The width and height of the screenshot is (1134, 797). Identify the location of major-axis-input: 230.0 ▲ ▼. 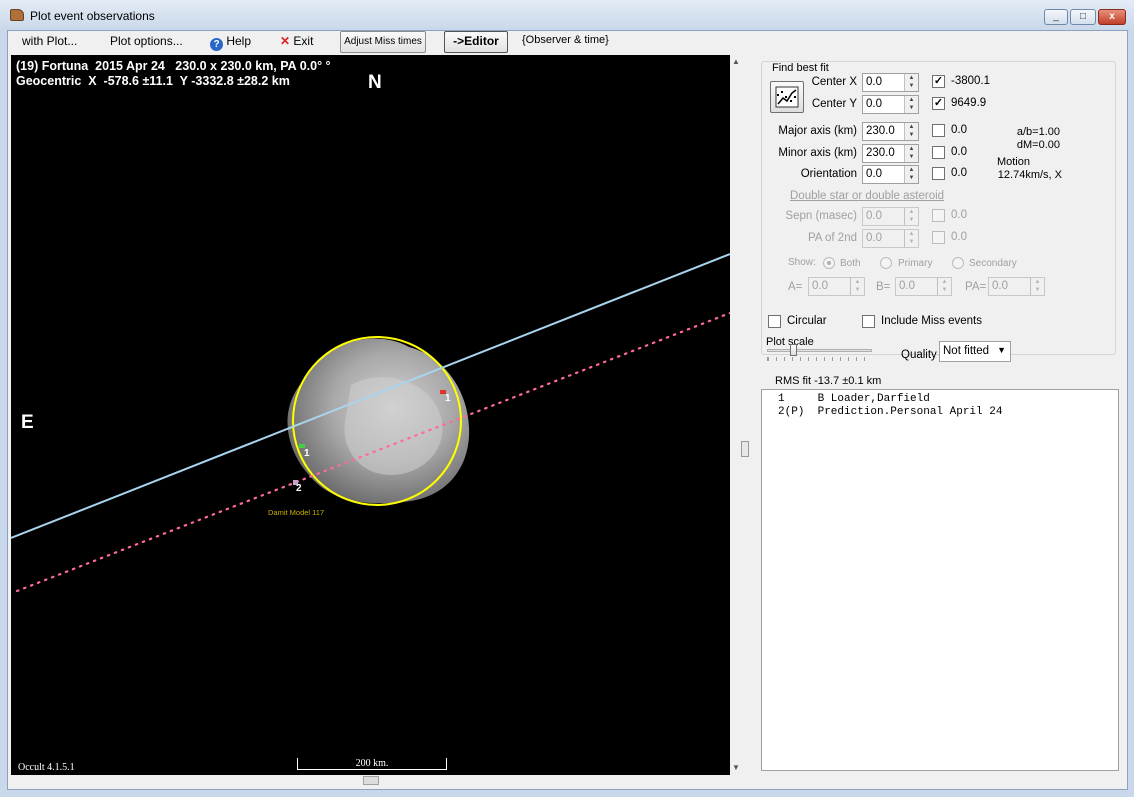
(890, 131).